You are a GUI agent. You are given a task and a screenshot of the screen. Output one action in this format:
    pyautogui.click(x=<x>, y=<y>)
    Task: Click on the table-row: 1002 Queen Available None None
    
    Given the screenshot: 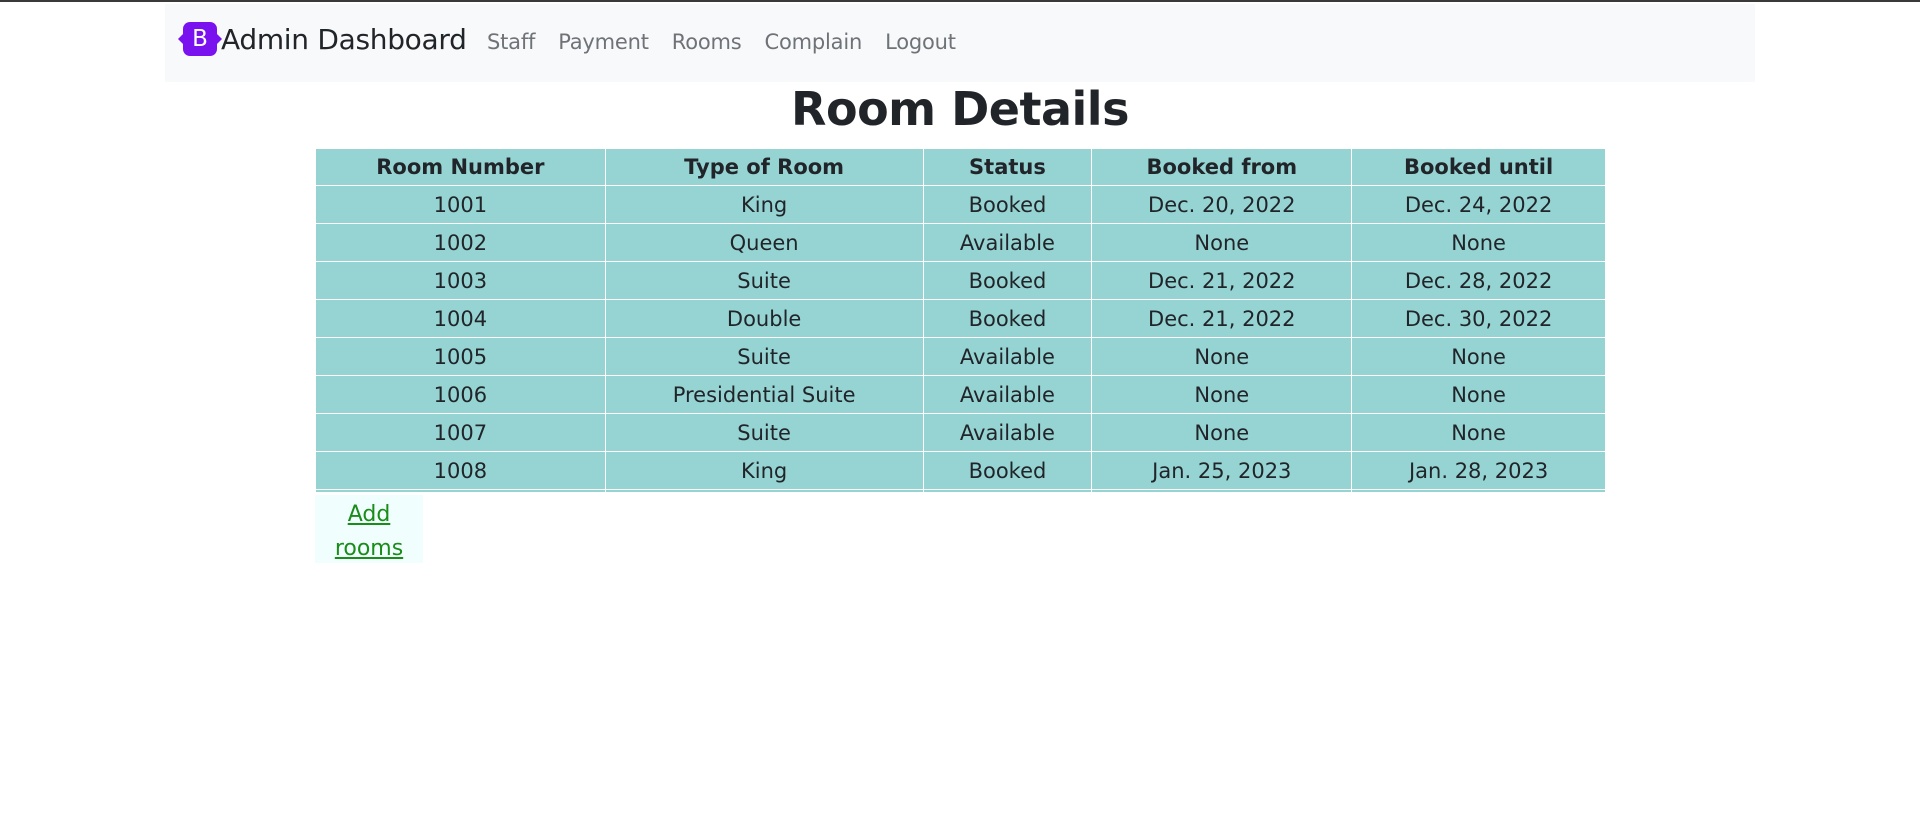 What is the action you would take?
    pyautogui.click(x=960, y=242)
    